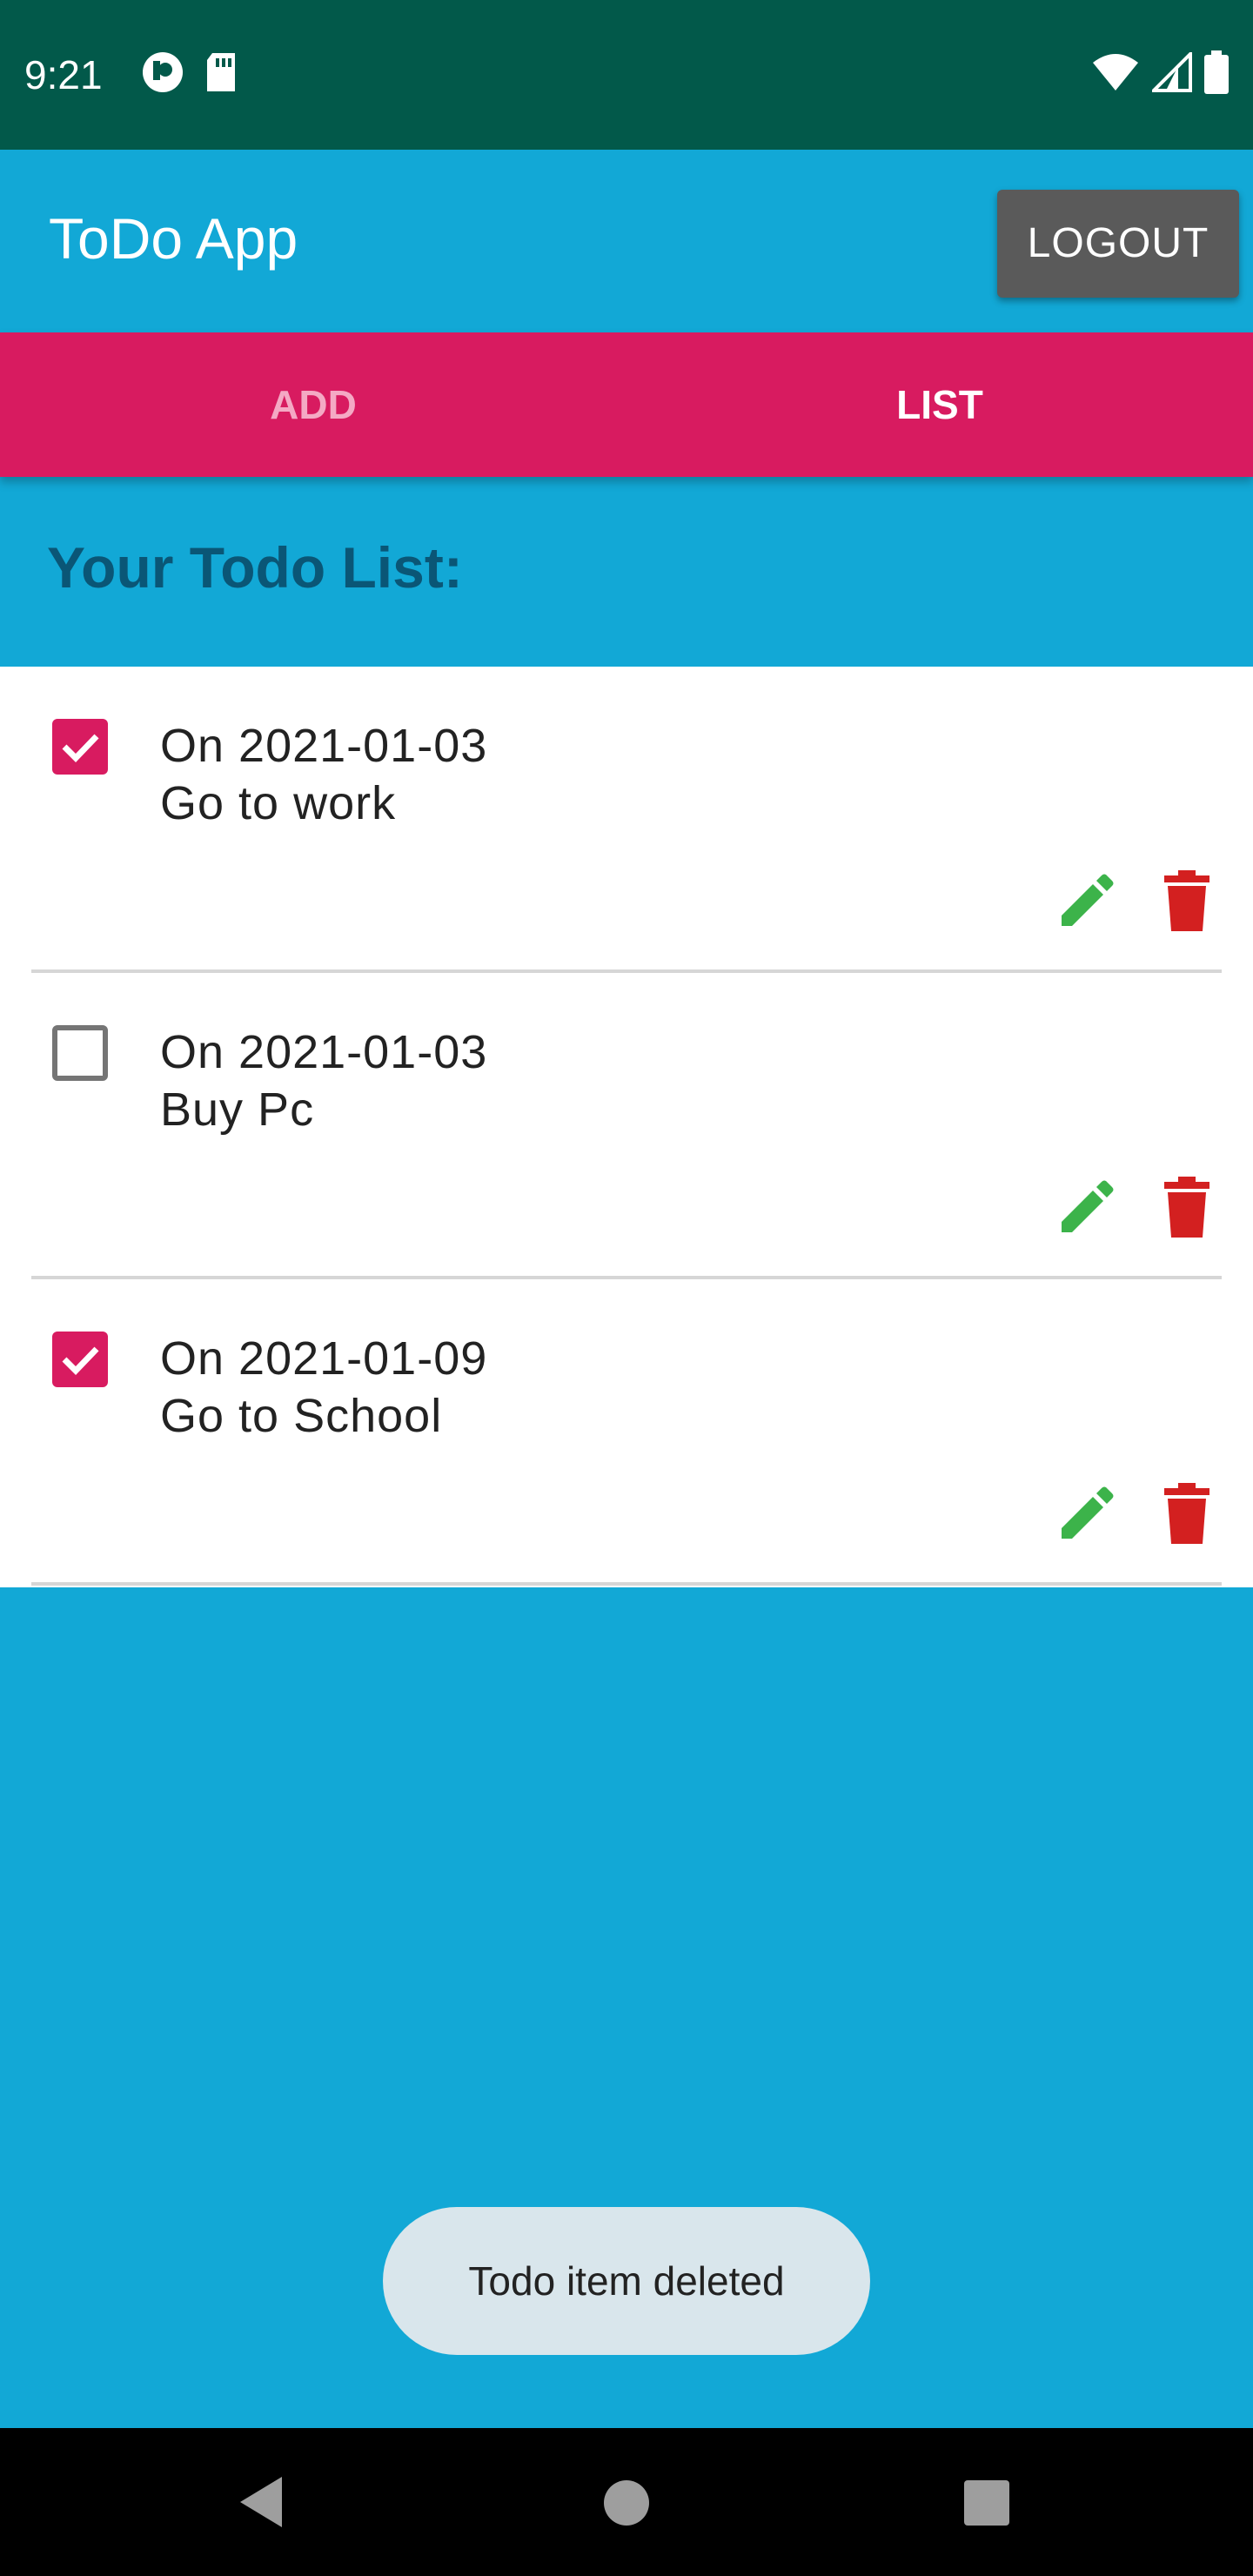 This screenshot has height=2576, width=1253. I want to click on logout-button: LOGOUT, so click(1118, 244).